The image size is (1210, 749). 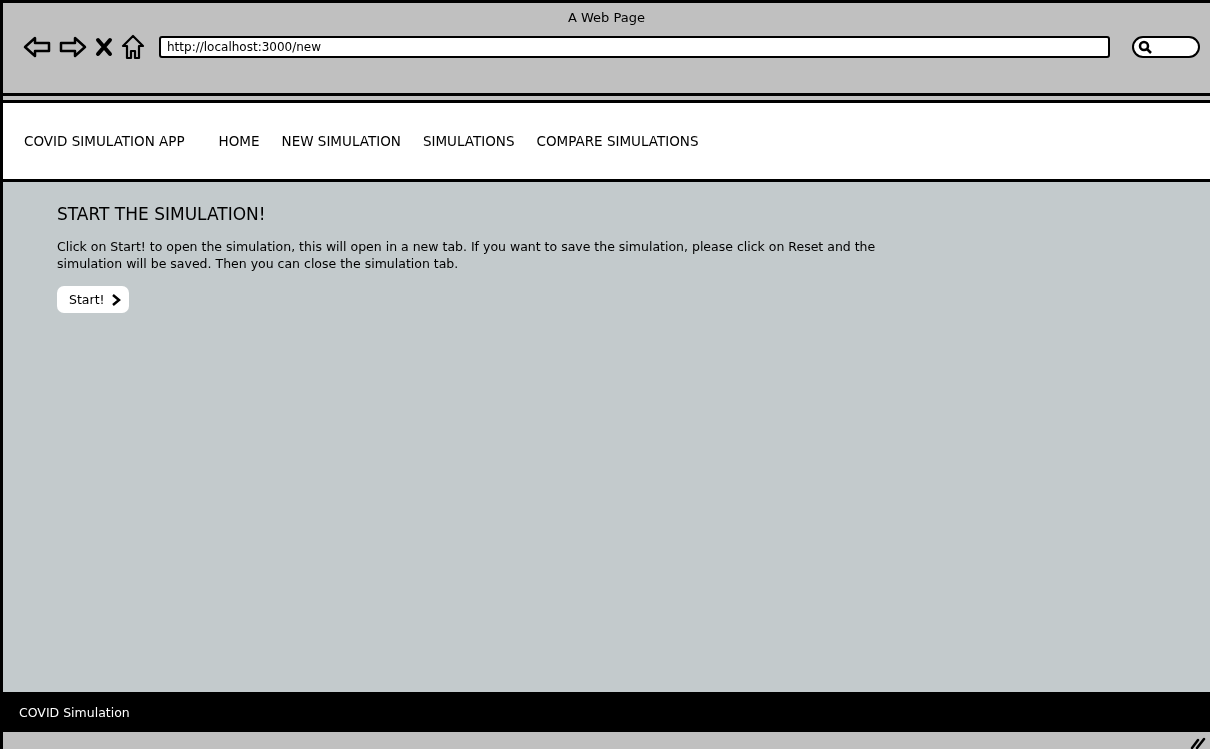 What do you see at coordinates (104, 141) in the screenshot?
I see `app-brand: COVID SIMULATION APP` at bounding box center [104, 141].